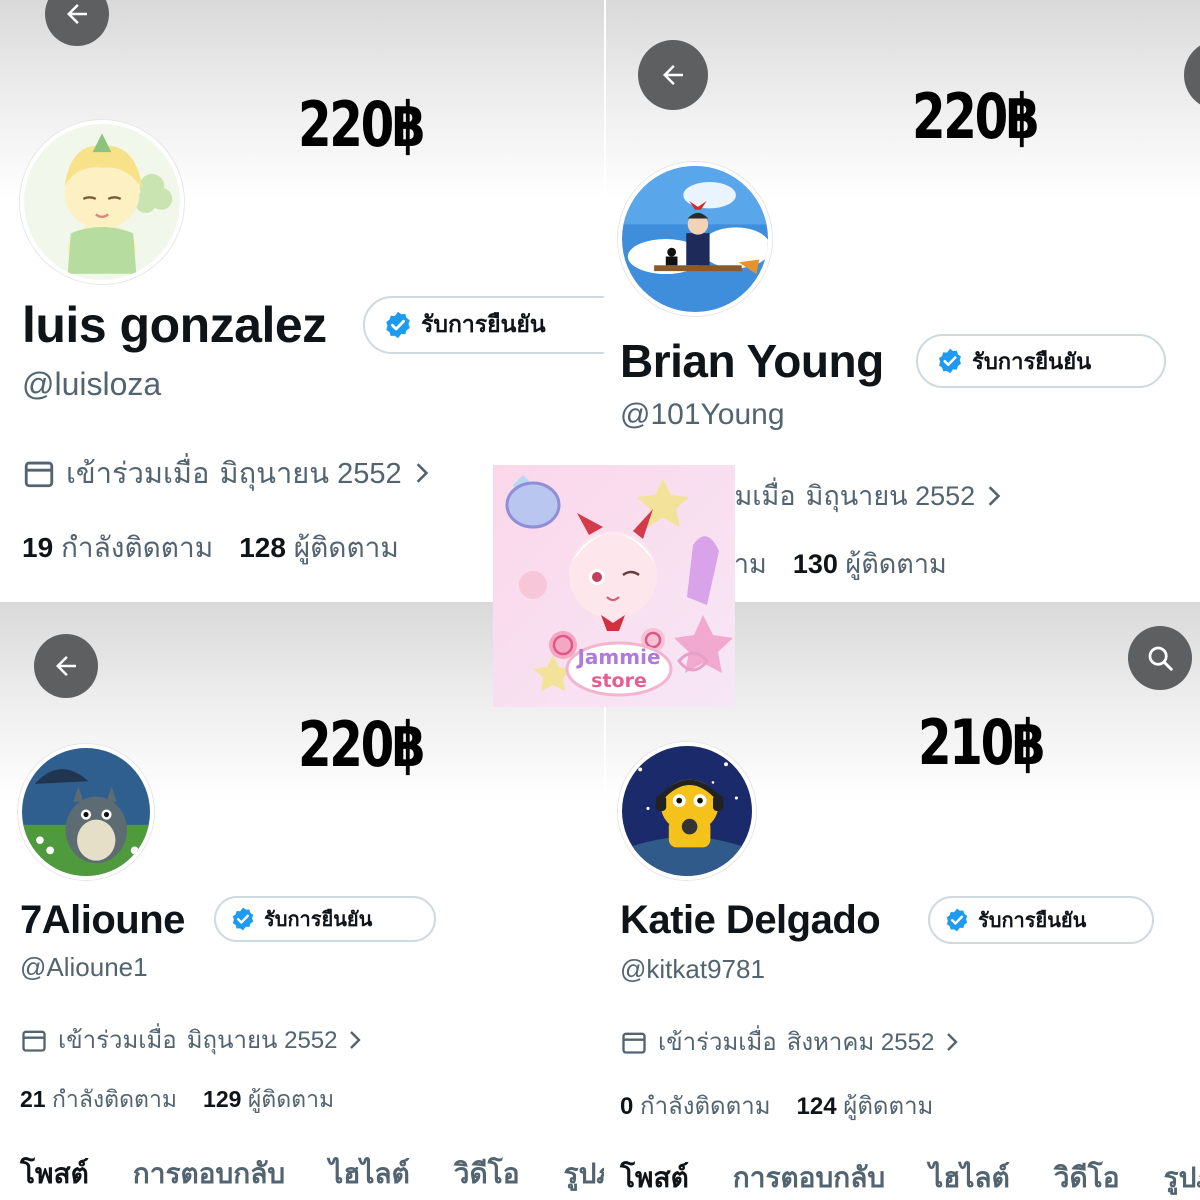  Describe the element at coordinates (870, 563) in the screenshot. I see `followers-count: 130 ผู้ติดตาม` at that location.